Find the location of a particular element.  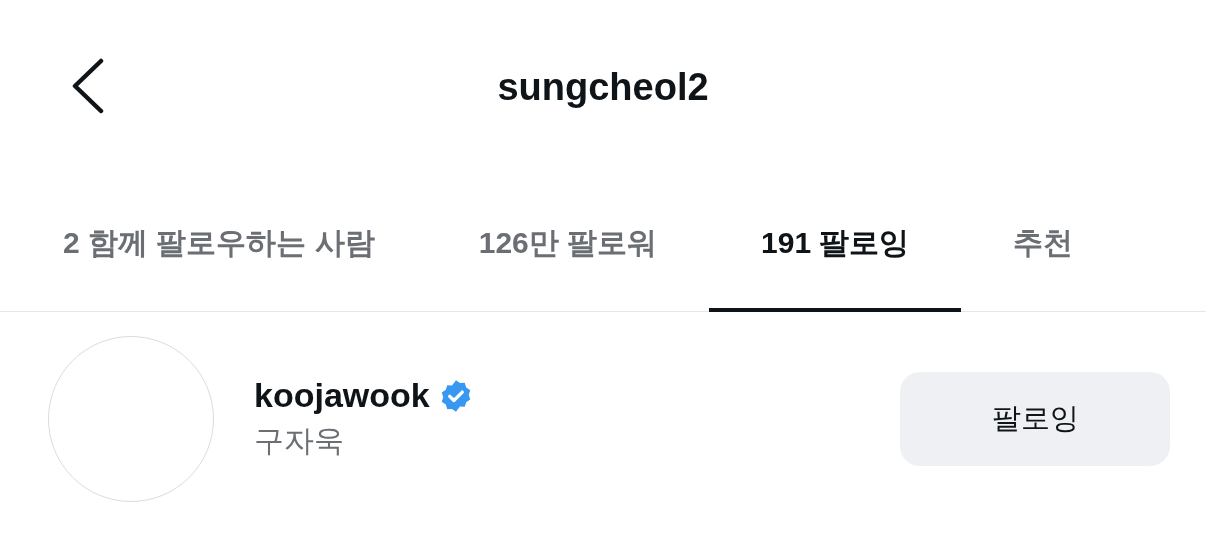

back-icon is located at coordinates (87, 86).